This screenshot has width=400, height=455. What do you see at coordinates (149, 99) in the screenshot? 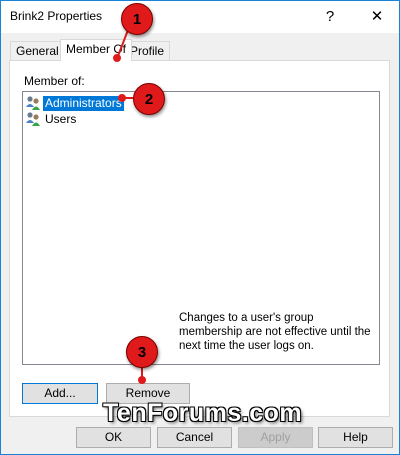
I see `callout-badge-2: 2` at bounding box center [149, 99].